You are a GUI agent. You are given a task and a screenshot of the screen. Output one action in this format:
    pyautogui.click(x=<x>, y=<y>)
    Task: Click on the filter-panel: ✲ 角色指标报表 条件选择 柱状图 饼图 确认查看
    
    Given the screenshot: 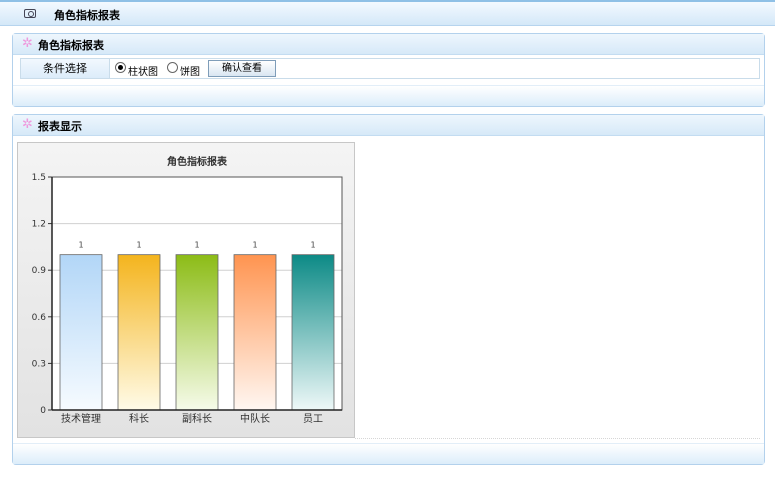 What is the action you would take?
    pyautogui.click(x=388, y=70)
    